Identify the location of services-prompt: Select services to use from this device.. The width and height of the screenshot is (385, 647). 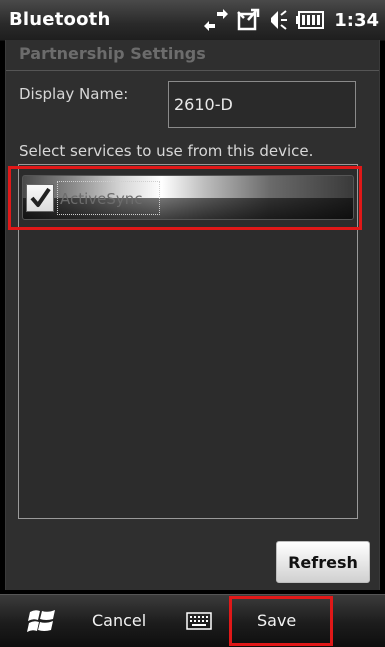
(166, 151).